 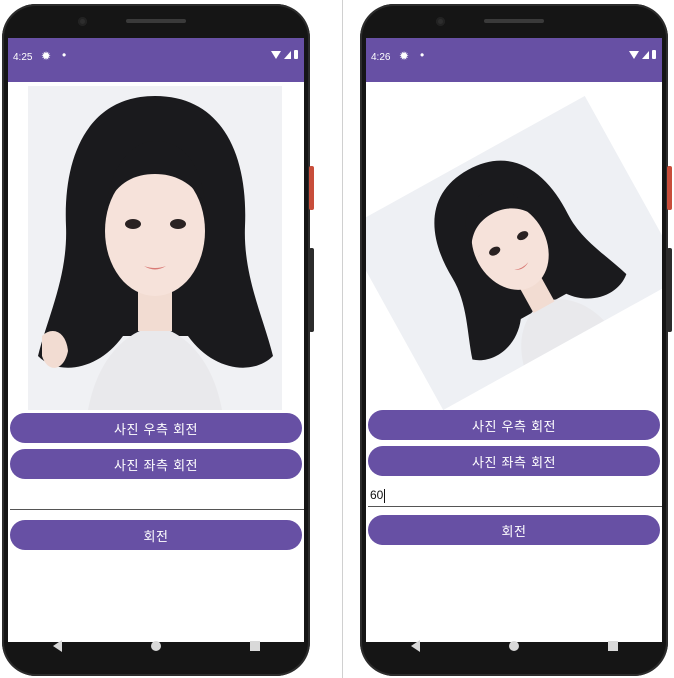 I want to click on status-time: 4:26, so click(x=381, y=57).